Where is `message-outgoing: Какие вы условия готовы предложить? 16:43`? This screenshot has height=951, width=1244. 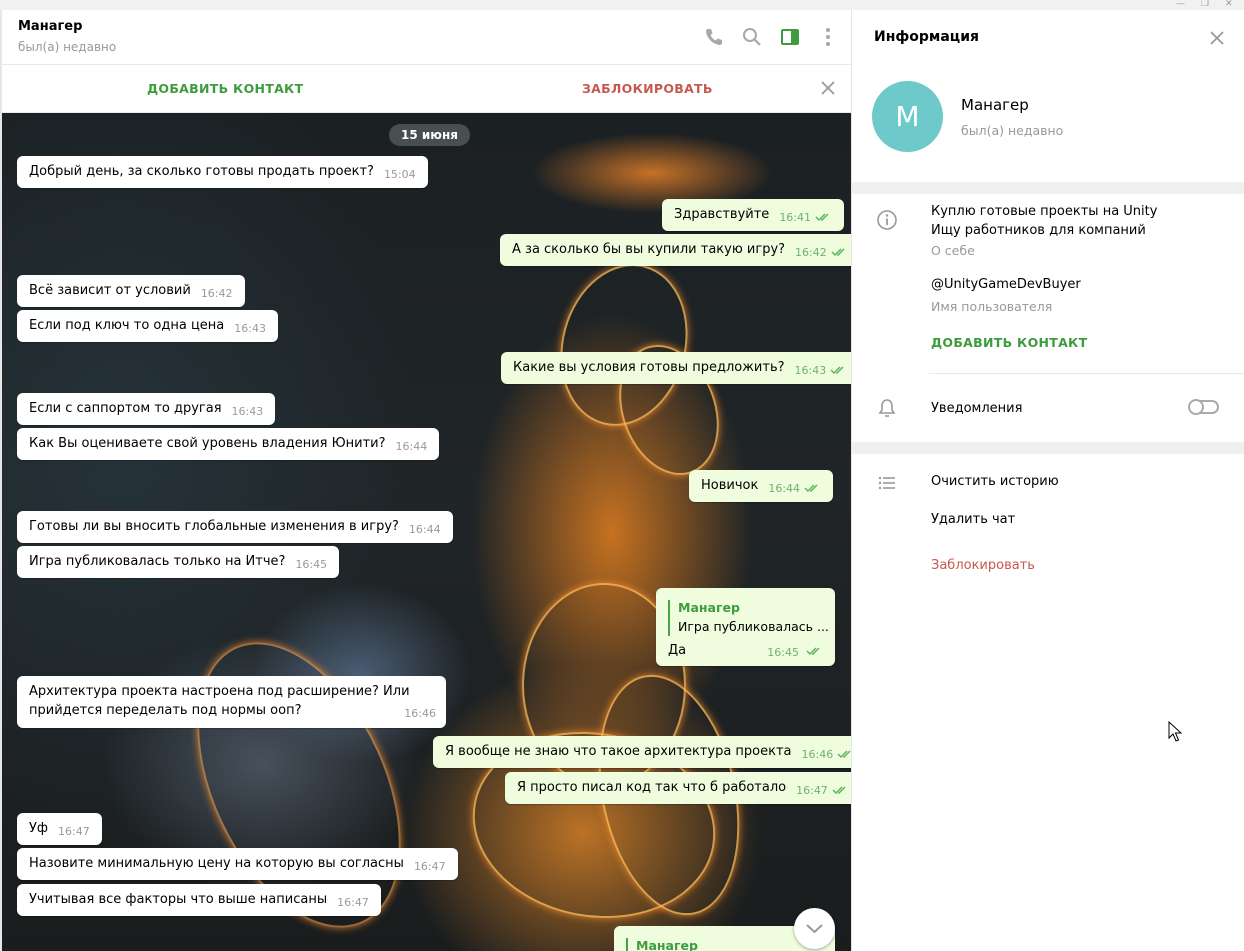
message-outgoing: Какие вы условия готовы предложить? 16:43 is located at coordinates (676, 368).